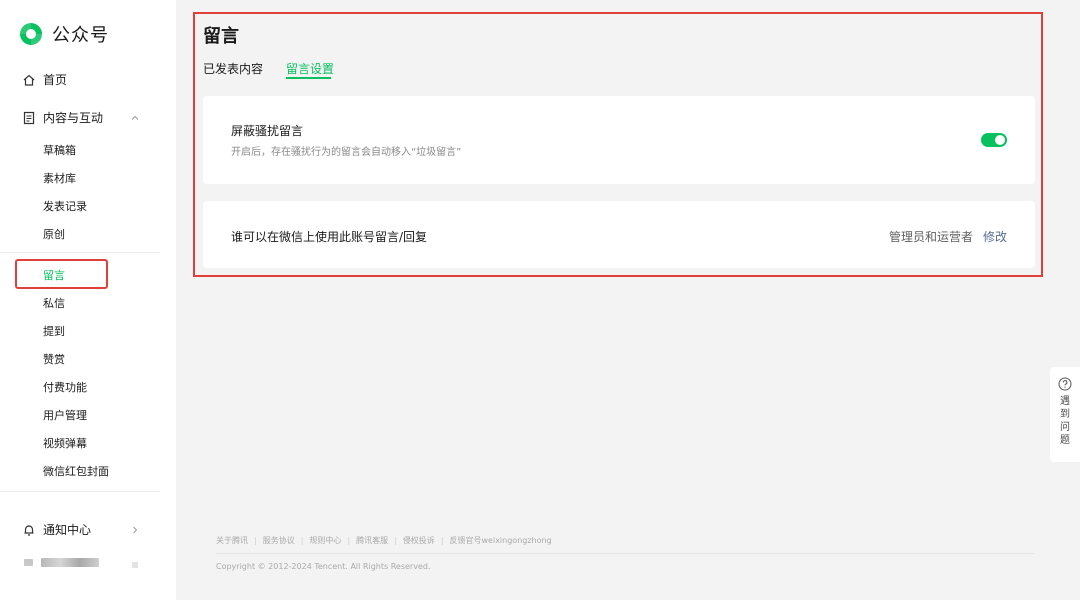 The height and width of the screenshot is (600, 1080). I want to click on sidebar-item-user-management: 用户管理, so click(65, 415).